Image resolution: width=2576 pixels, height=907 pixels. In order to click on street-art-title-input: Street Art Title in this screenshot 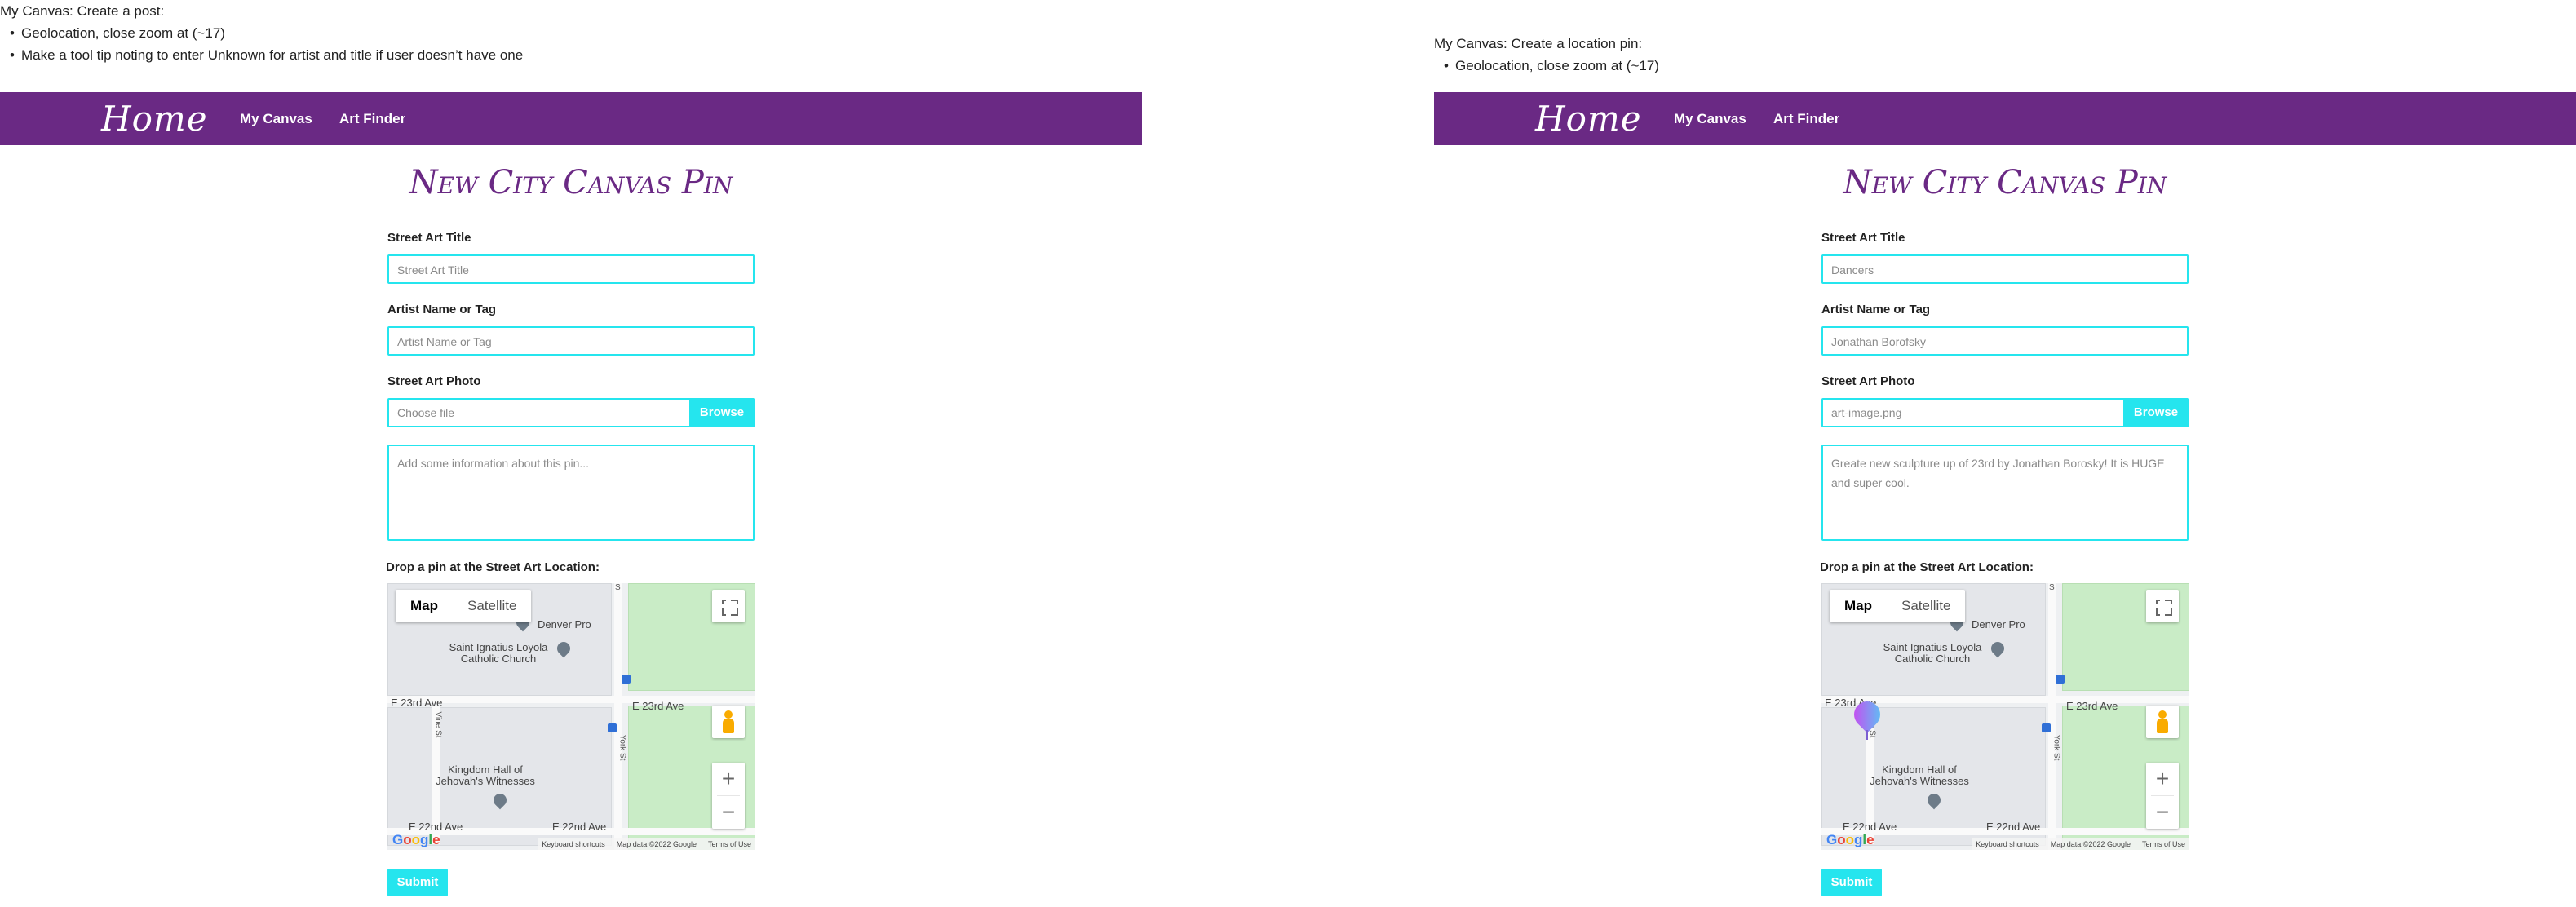, I will do `click(571, 269)`.